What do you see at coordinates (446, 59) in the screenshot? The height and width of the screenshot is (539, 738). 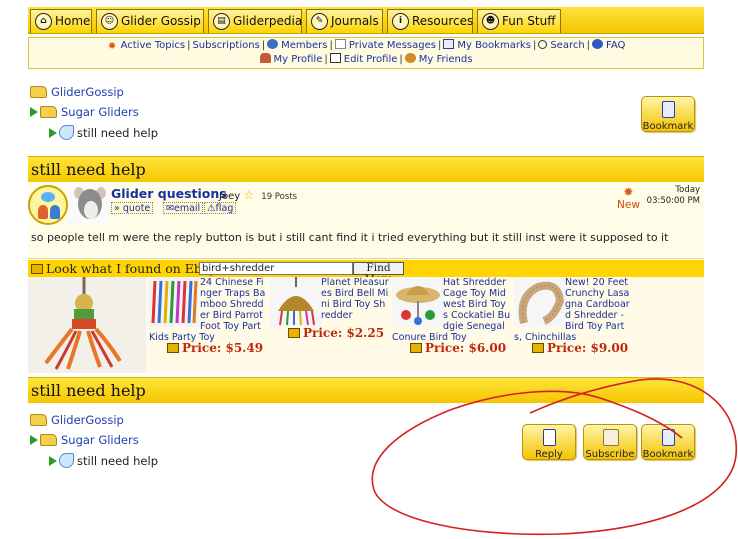 I see `my-friends-link: My Friends` at bounding box center [446, 59].